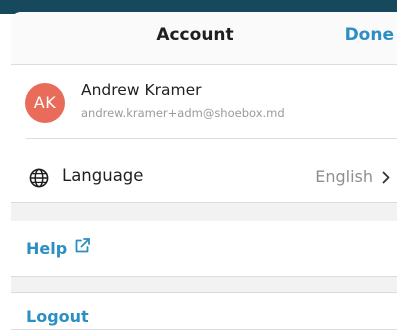 This screenshot has width=397, height=331. What do you see at coordinates (141, 90) in the screenshot?
I see `user-name: Andrew Kramer` at bounding box center [141, 90].